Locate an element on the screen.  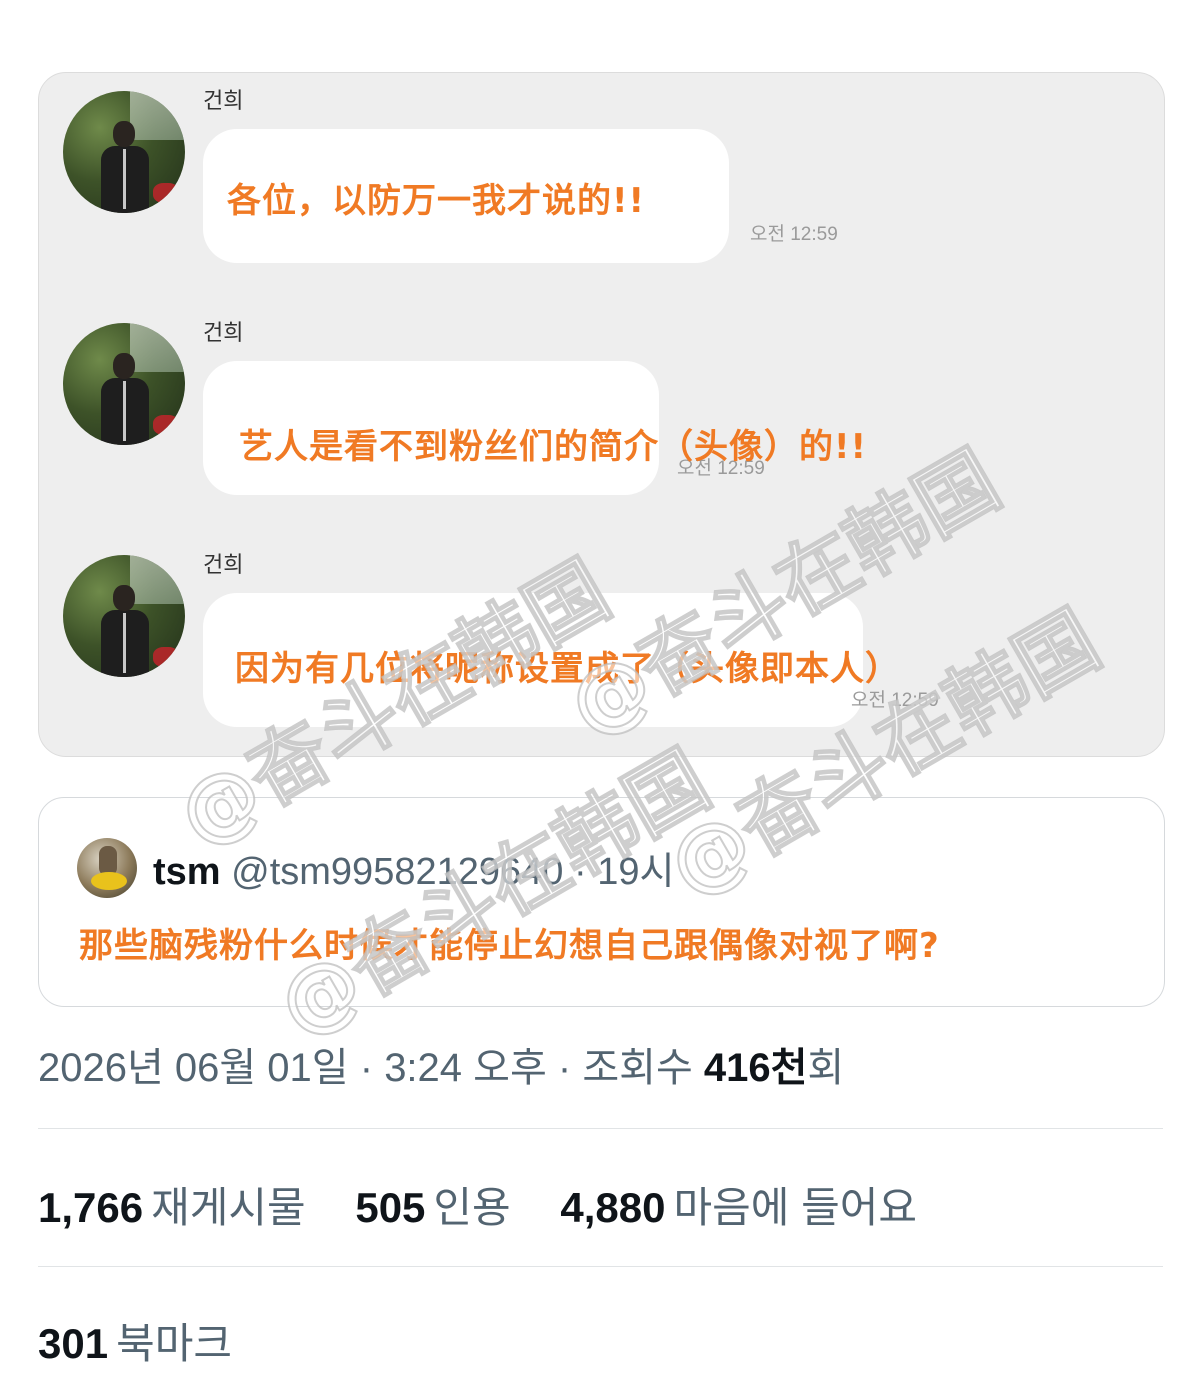
post-time: 3:24 오후 is located at coordinates (465, 1068).